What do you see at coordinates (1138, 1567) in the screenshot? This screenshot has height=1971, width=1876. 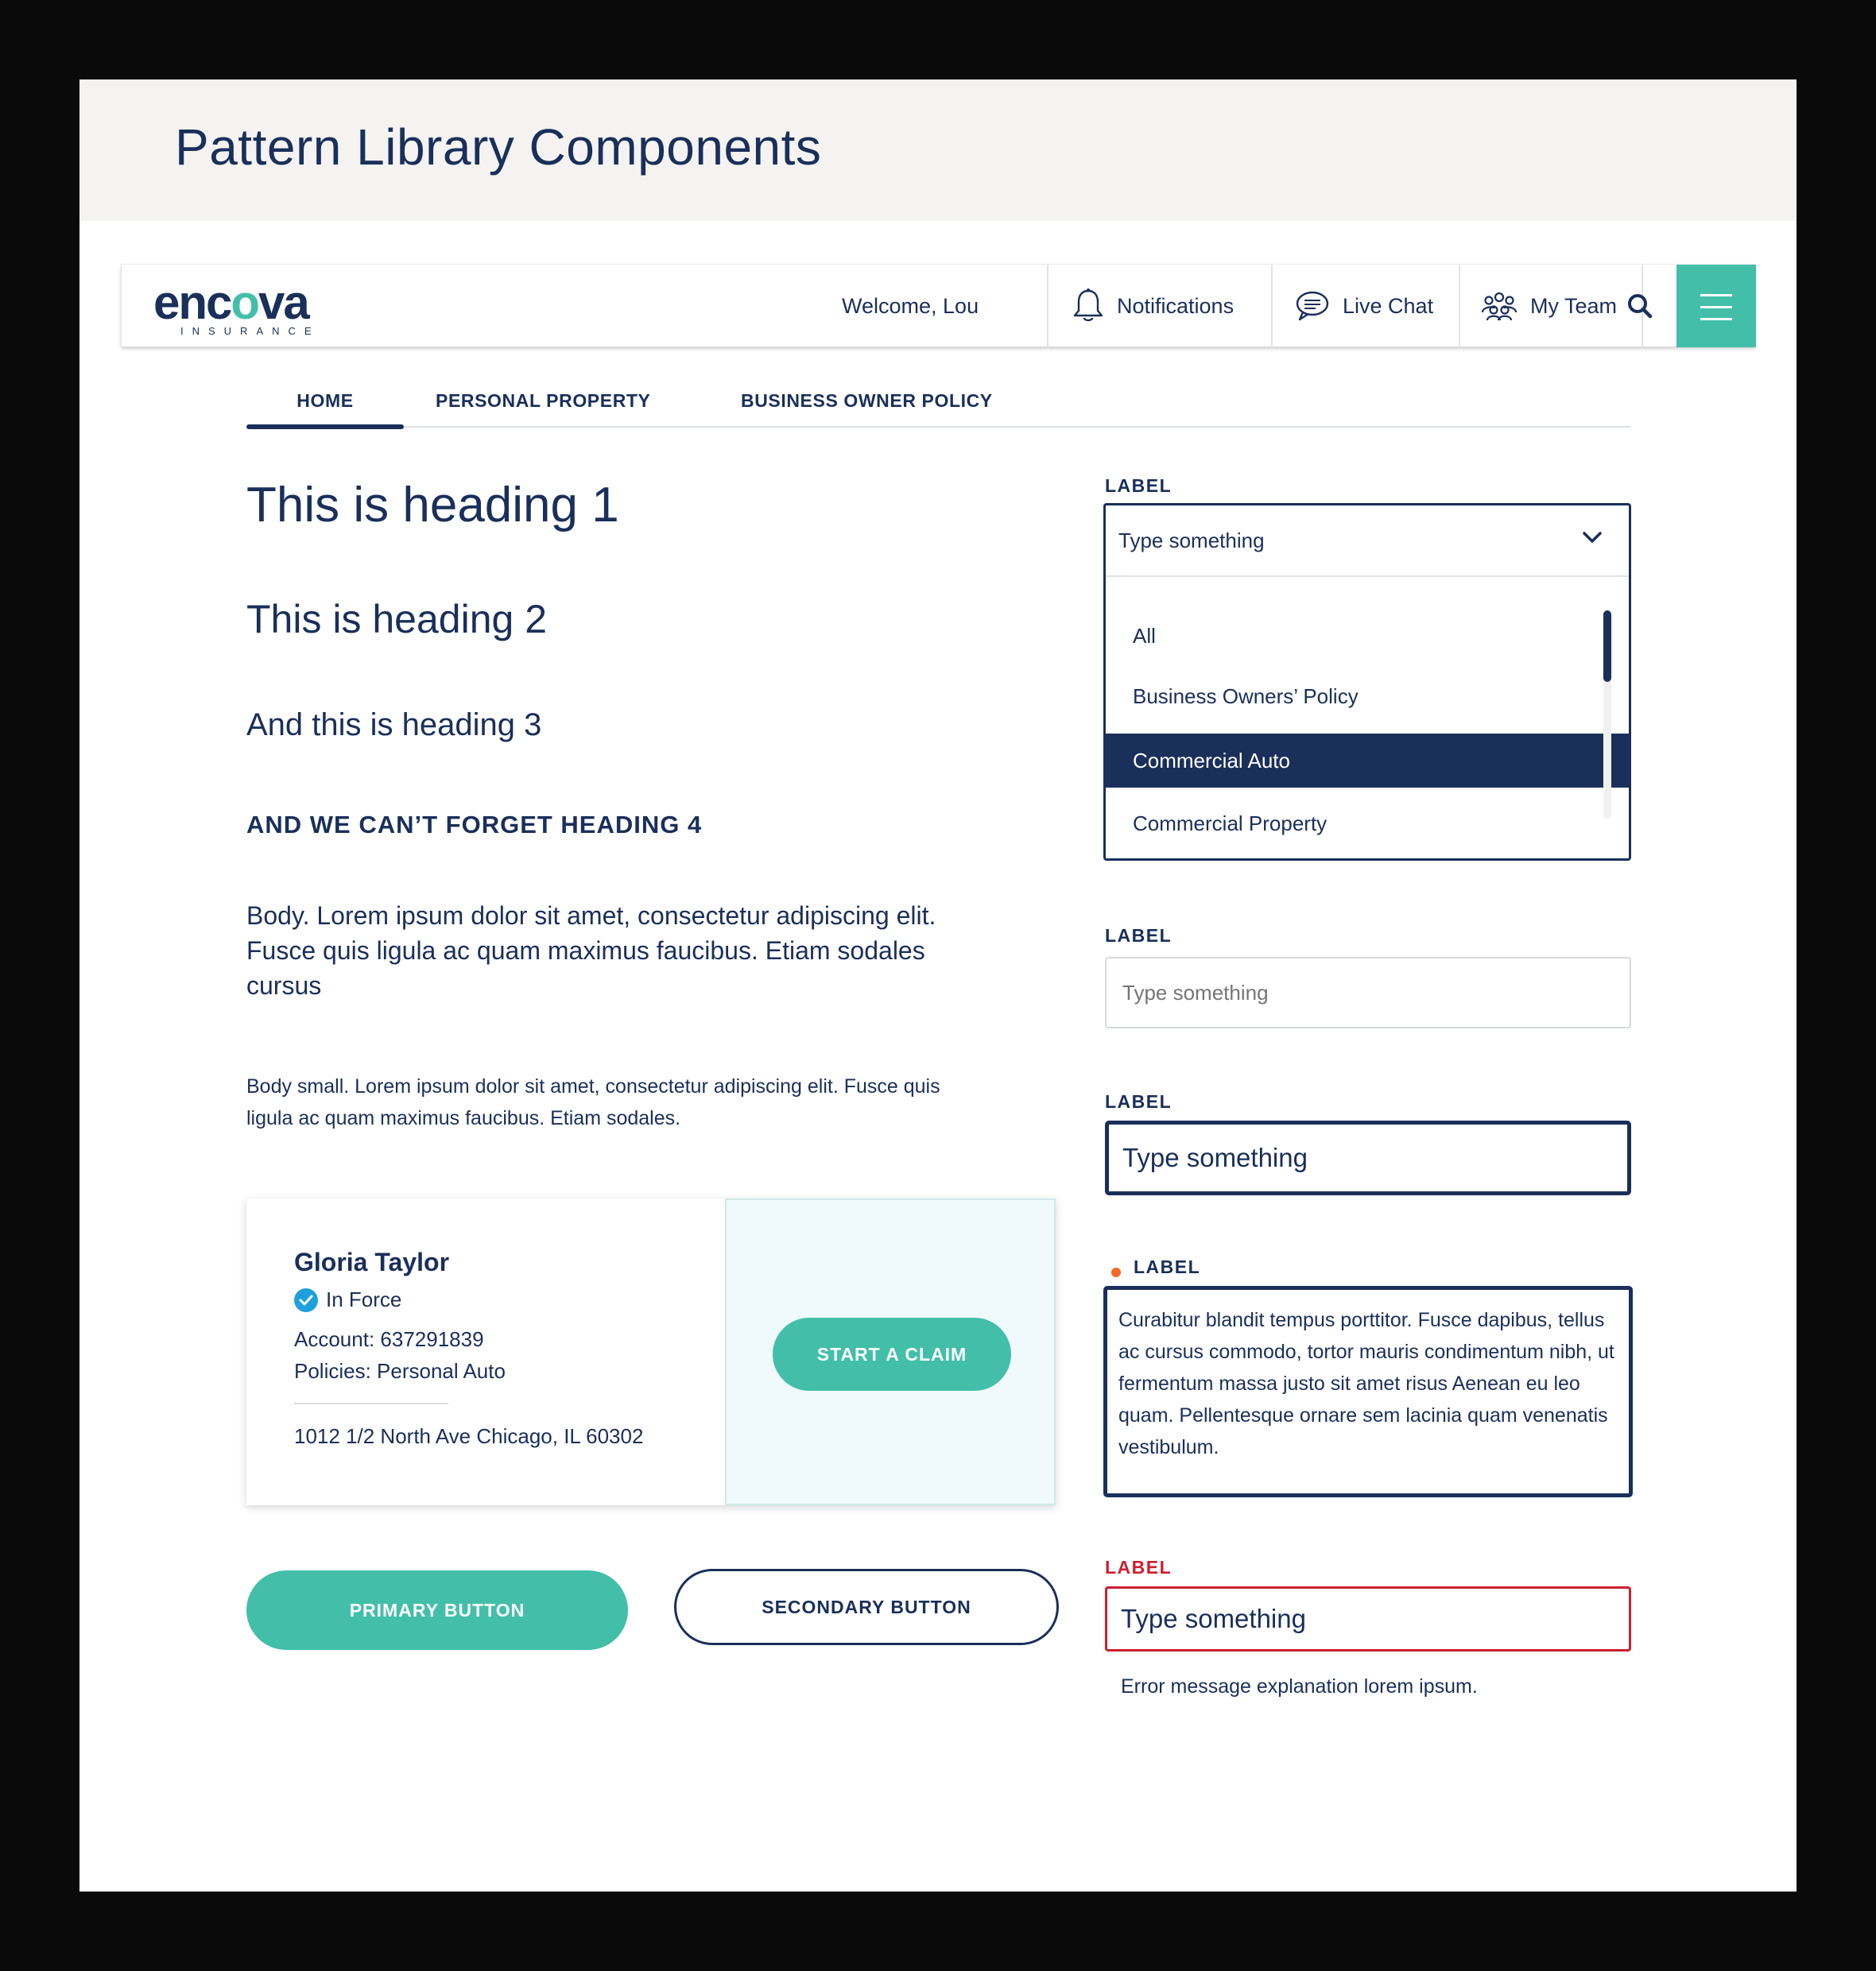 I see `error-input-label: LABEL` at bounding box center [1138, 1567].